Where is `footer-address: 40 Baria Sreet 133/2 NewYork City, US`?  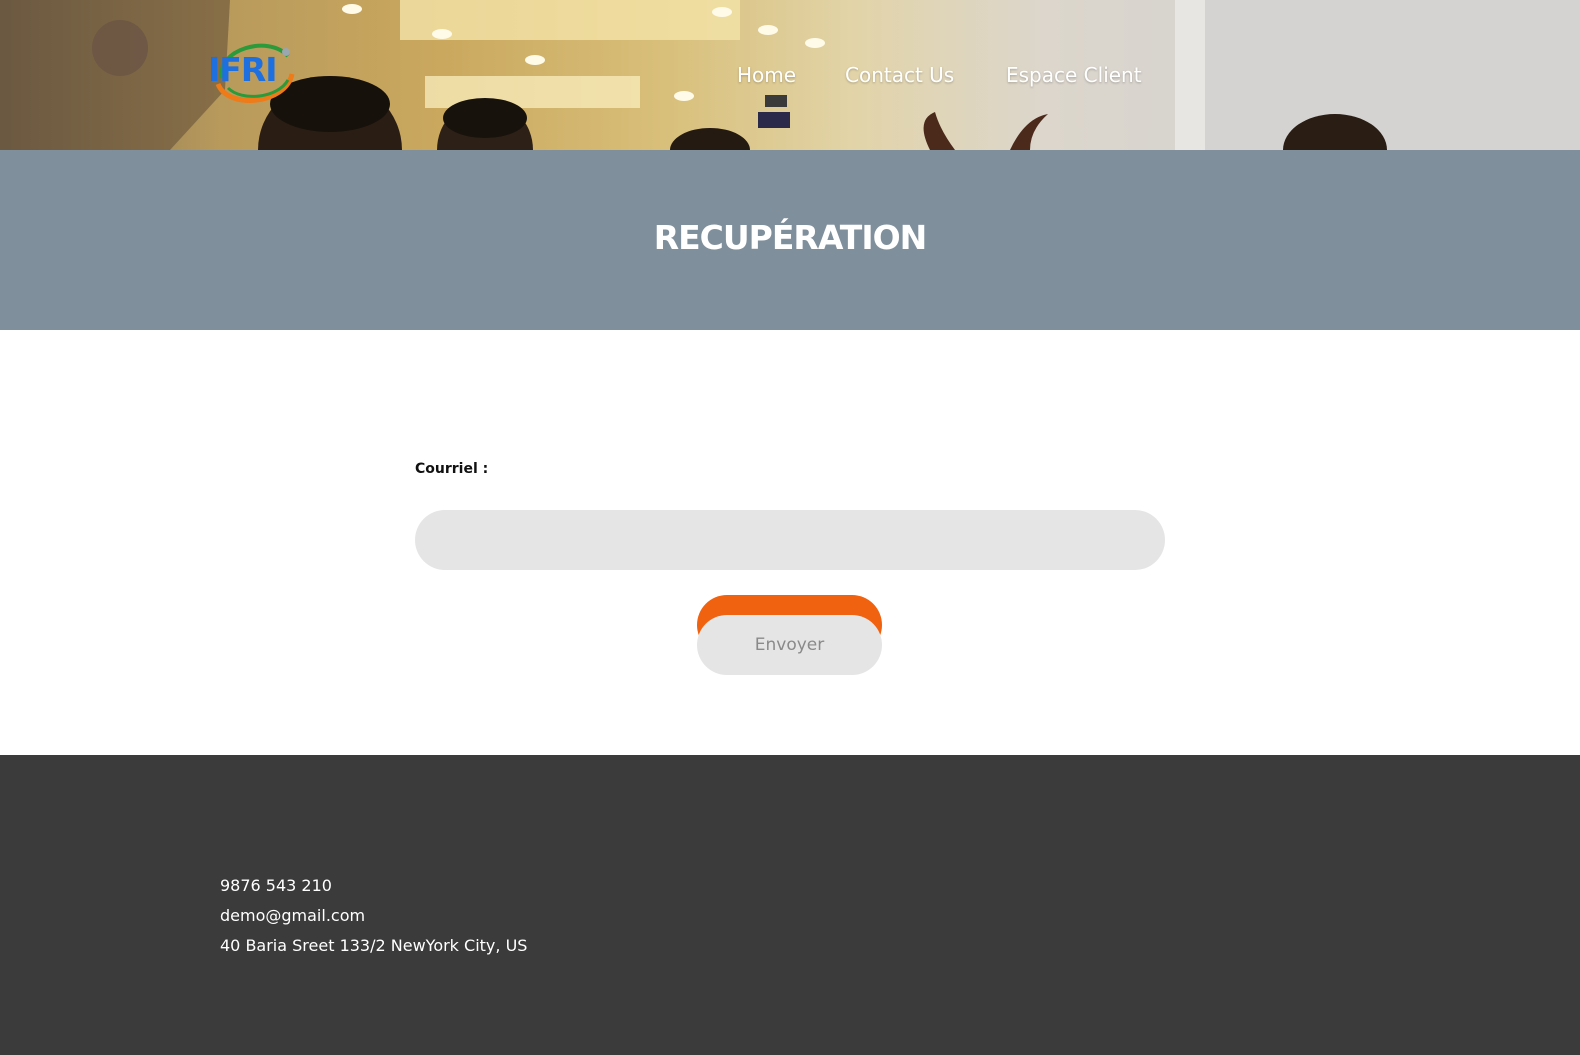 footer-address: 40 Baria Sreet 133/2 NewYork City, US is located at coordinates (374, 945).